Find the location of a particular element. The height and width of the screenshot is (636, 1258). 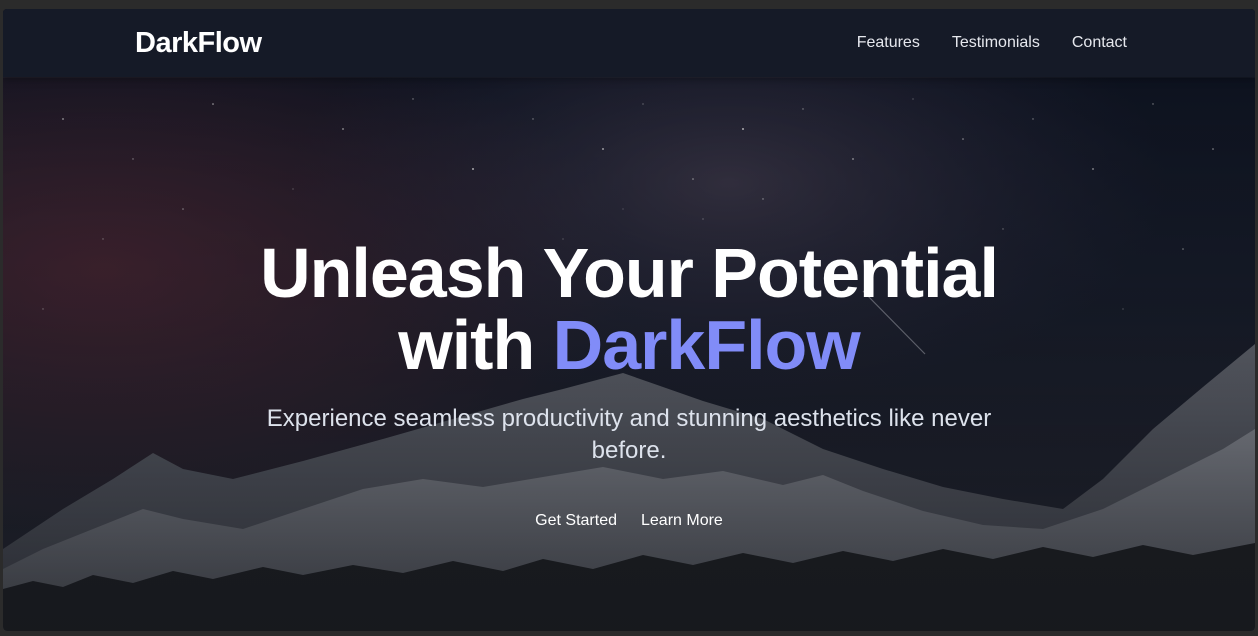

get-started-button: Get Started is located at coordinates (576, 521).